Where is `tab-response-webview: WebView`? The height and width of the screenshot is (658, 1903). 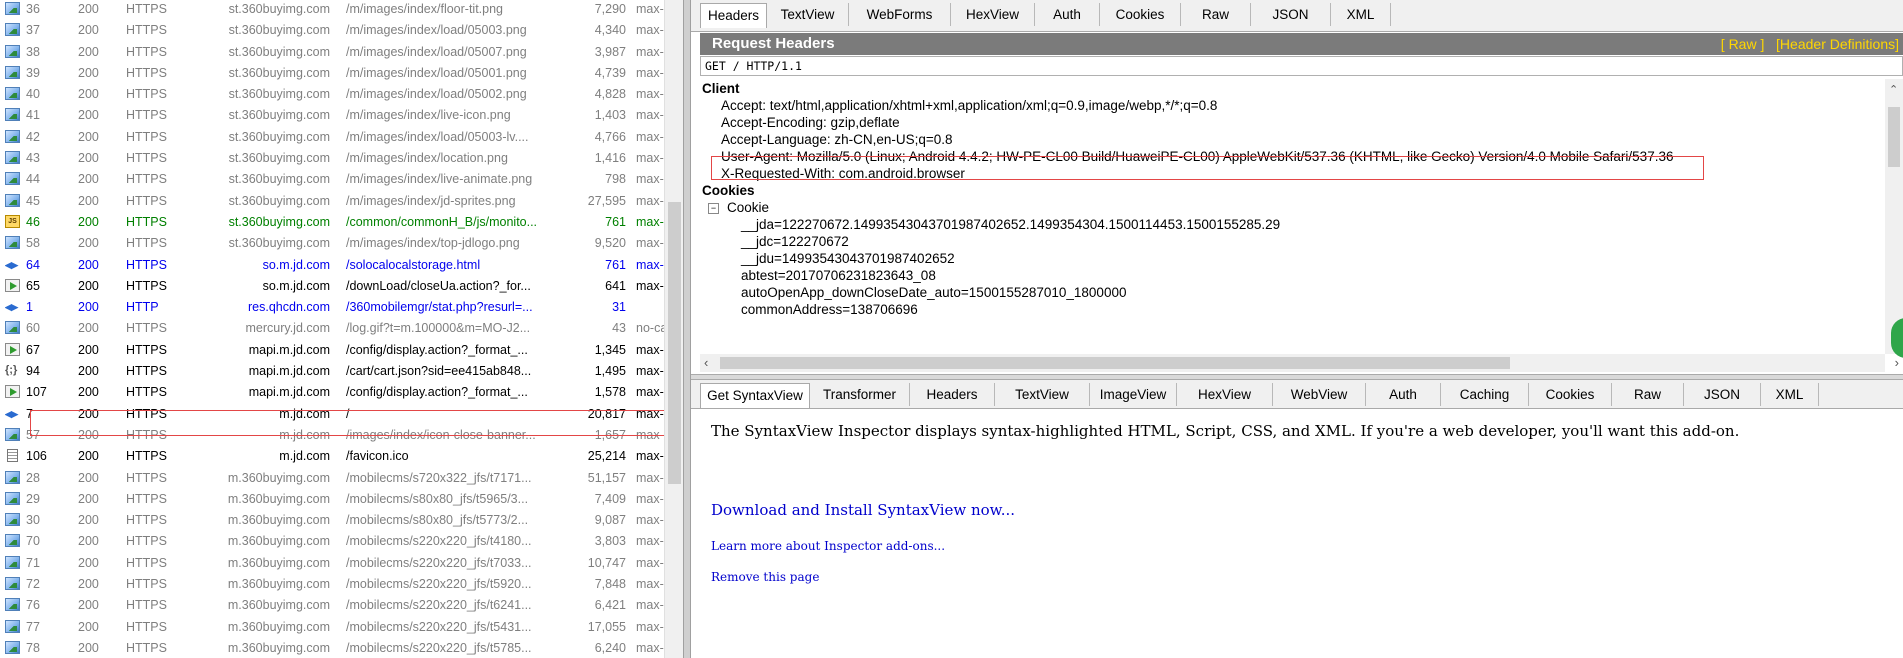 tab-response-webview: WebView is located at coordinates (1319, 394).